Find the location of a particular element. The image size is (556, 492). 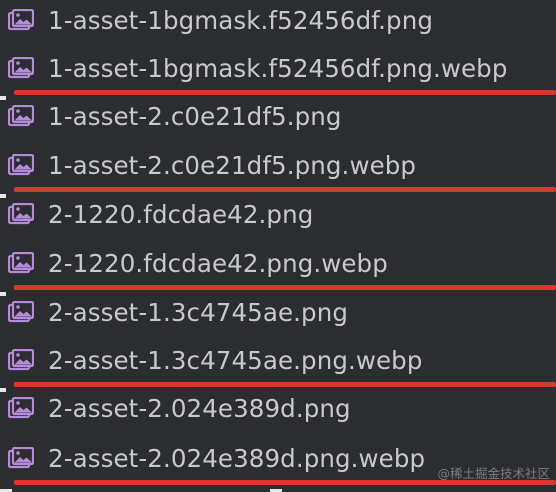

file-row: 2-asset-1.3c4745ae.png.webp is located at coordinates (278, 364).